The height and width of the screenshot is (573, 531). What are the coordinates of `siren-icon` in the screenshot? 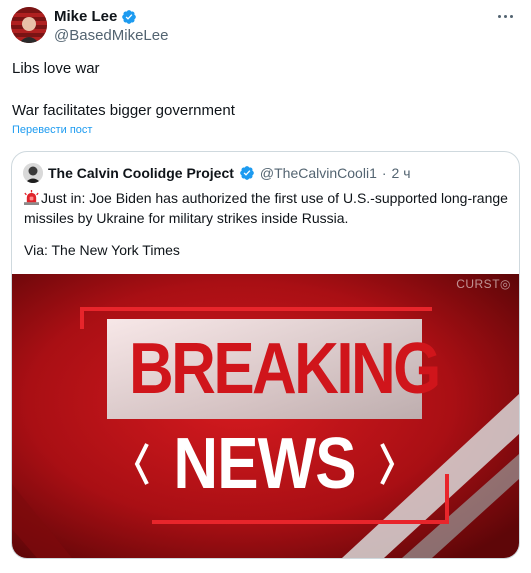 It's located at (31, 197).